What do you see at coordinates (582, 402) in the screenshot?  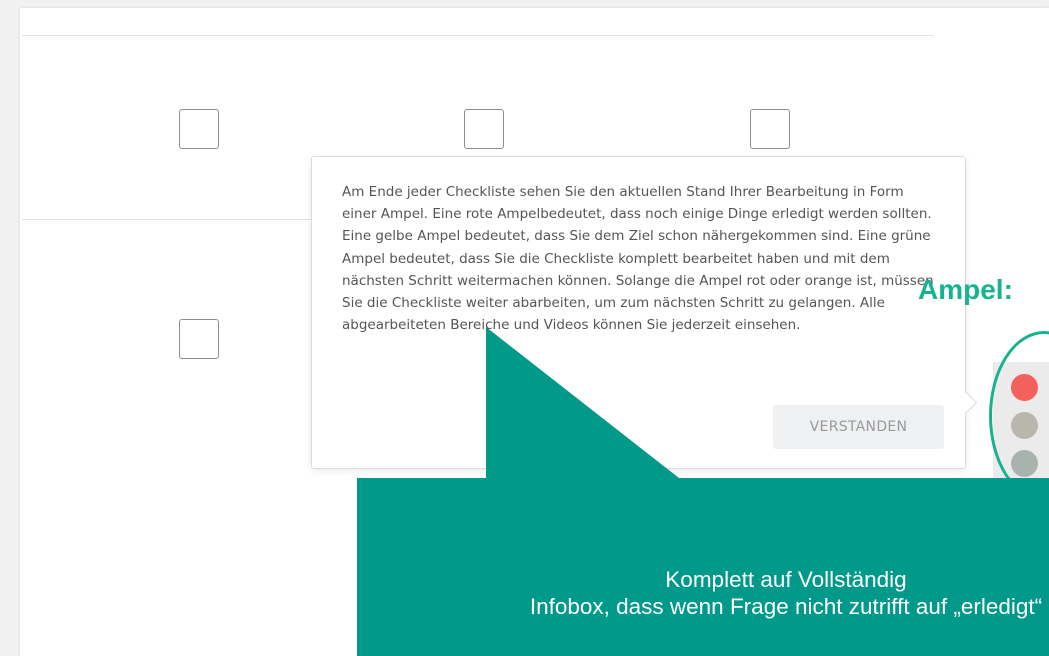 I see `callout-pointer` at bounding box center [582, 402].